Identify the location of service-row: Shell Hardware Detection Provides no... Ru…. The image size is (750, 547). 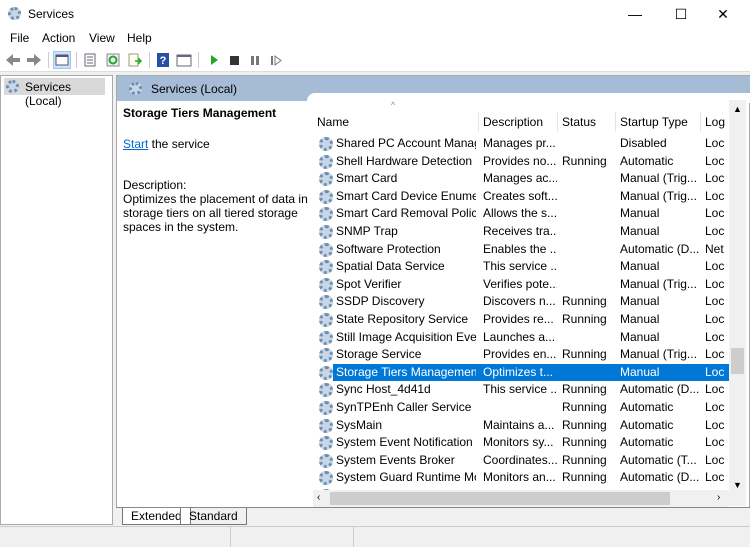
(521, 162).